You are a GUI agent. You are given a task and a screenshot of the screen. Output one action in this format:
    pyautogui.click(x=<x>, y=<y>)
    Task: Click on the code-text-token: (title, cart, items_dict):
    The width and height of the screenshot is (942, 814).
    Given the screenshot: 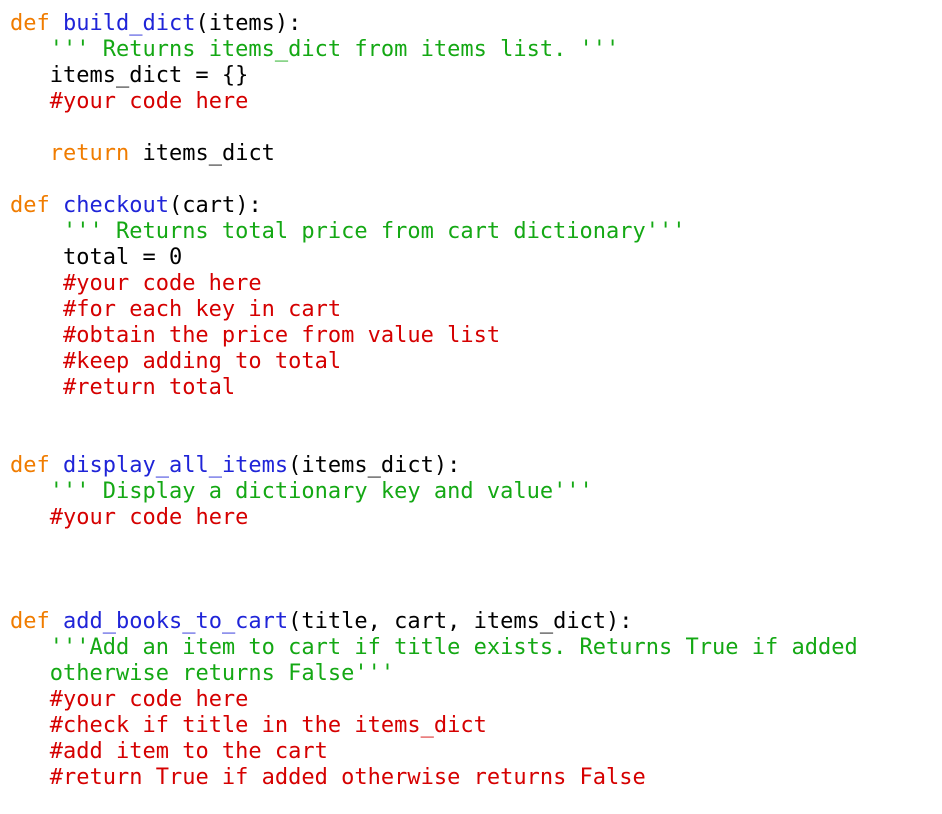 What is the action you would take?
    pyautogui.click(x=460, y=621)
    